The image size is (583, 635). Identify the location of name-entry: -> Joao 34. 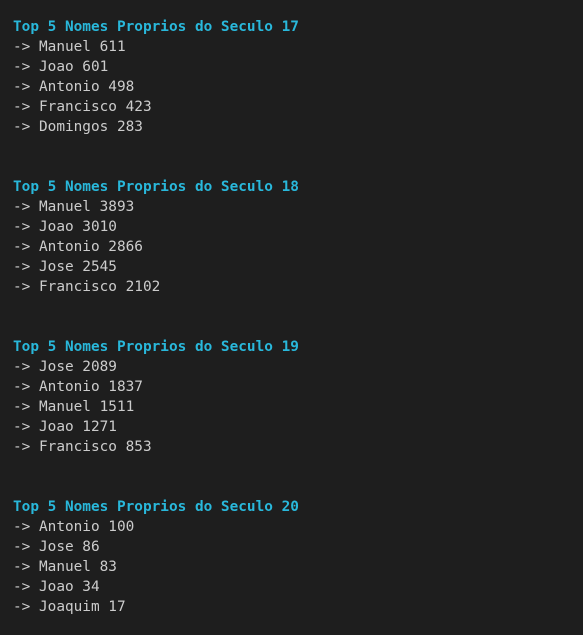
(56, 587).